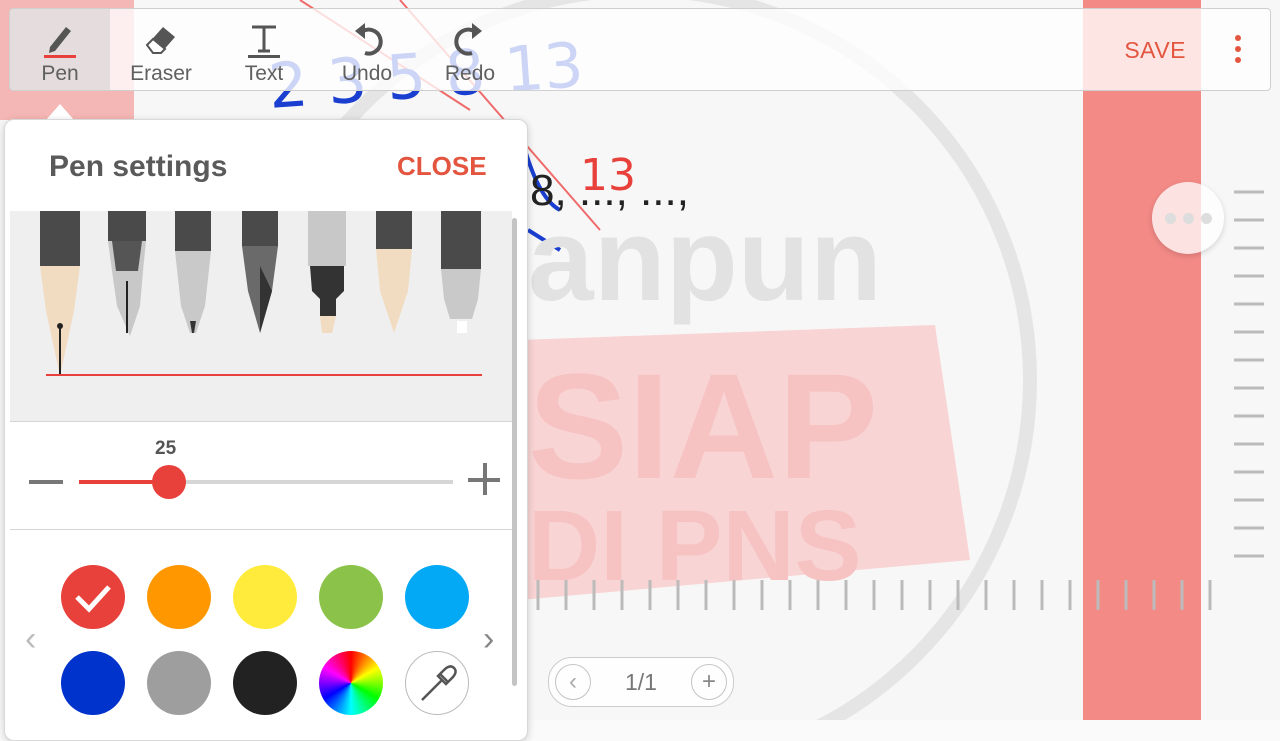  I want to click on redo-button: Redo, so click(470, 49).